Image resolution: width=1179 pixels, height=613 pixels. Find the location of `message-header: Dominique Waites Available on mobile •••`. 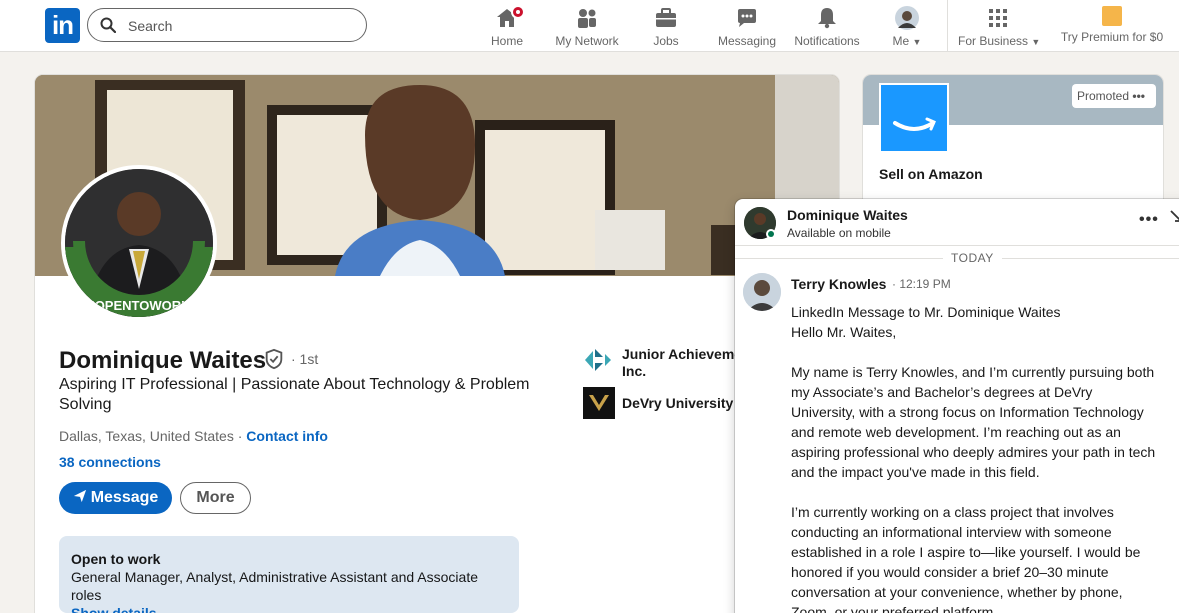

message-header: Dominique Waites Available on mobile ••• is located at coordinates (957, 222).